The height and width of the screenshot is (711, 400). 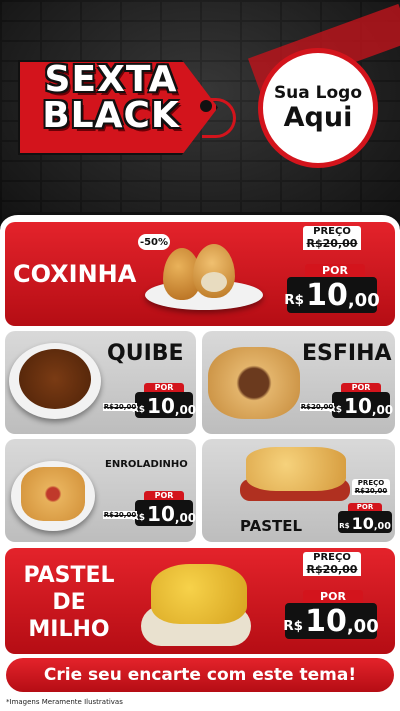 What do you see at coordinates (206, 106) in the screenshot?
I see `tag-hole` at bounding box center [206, 106].